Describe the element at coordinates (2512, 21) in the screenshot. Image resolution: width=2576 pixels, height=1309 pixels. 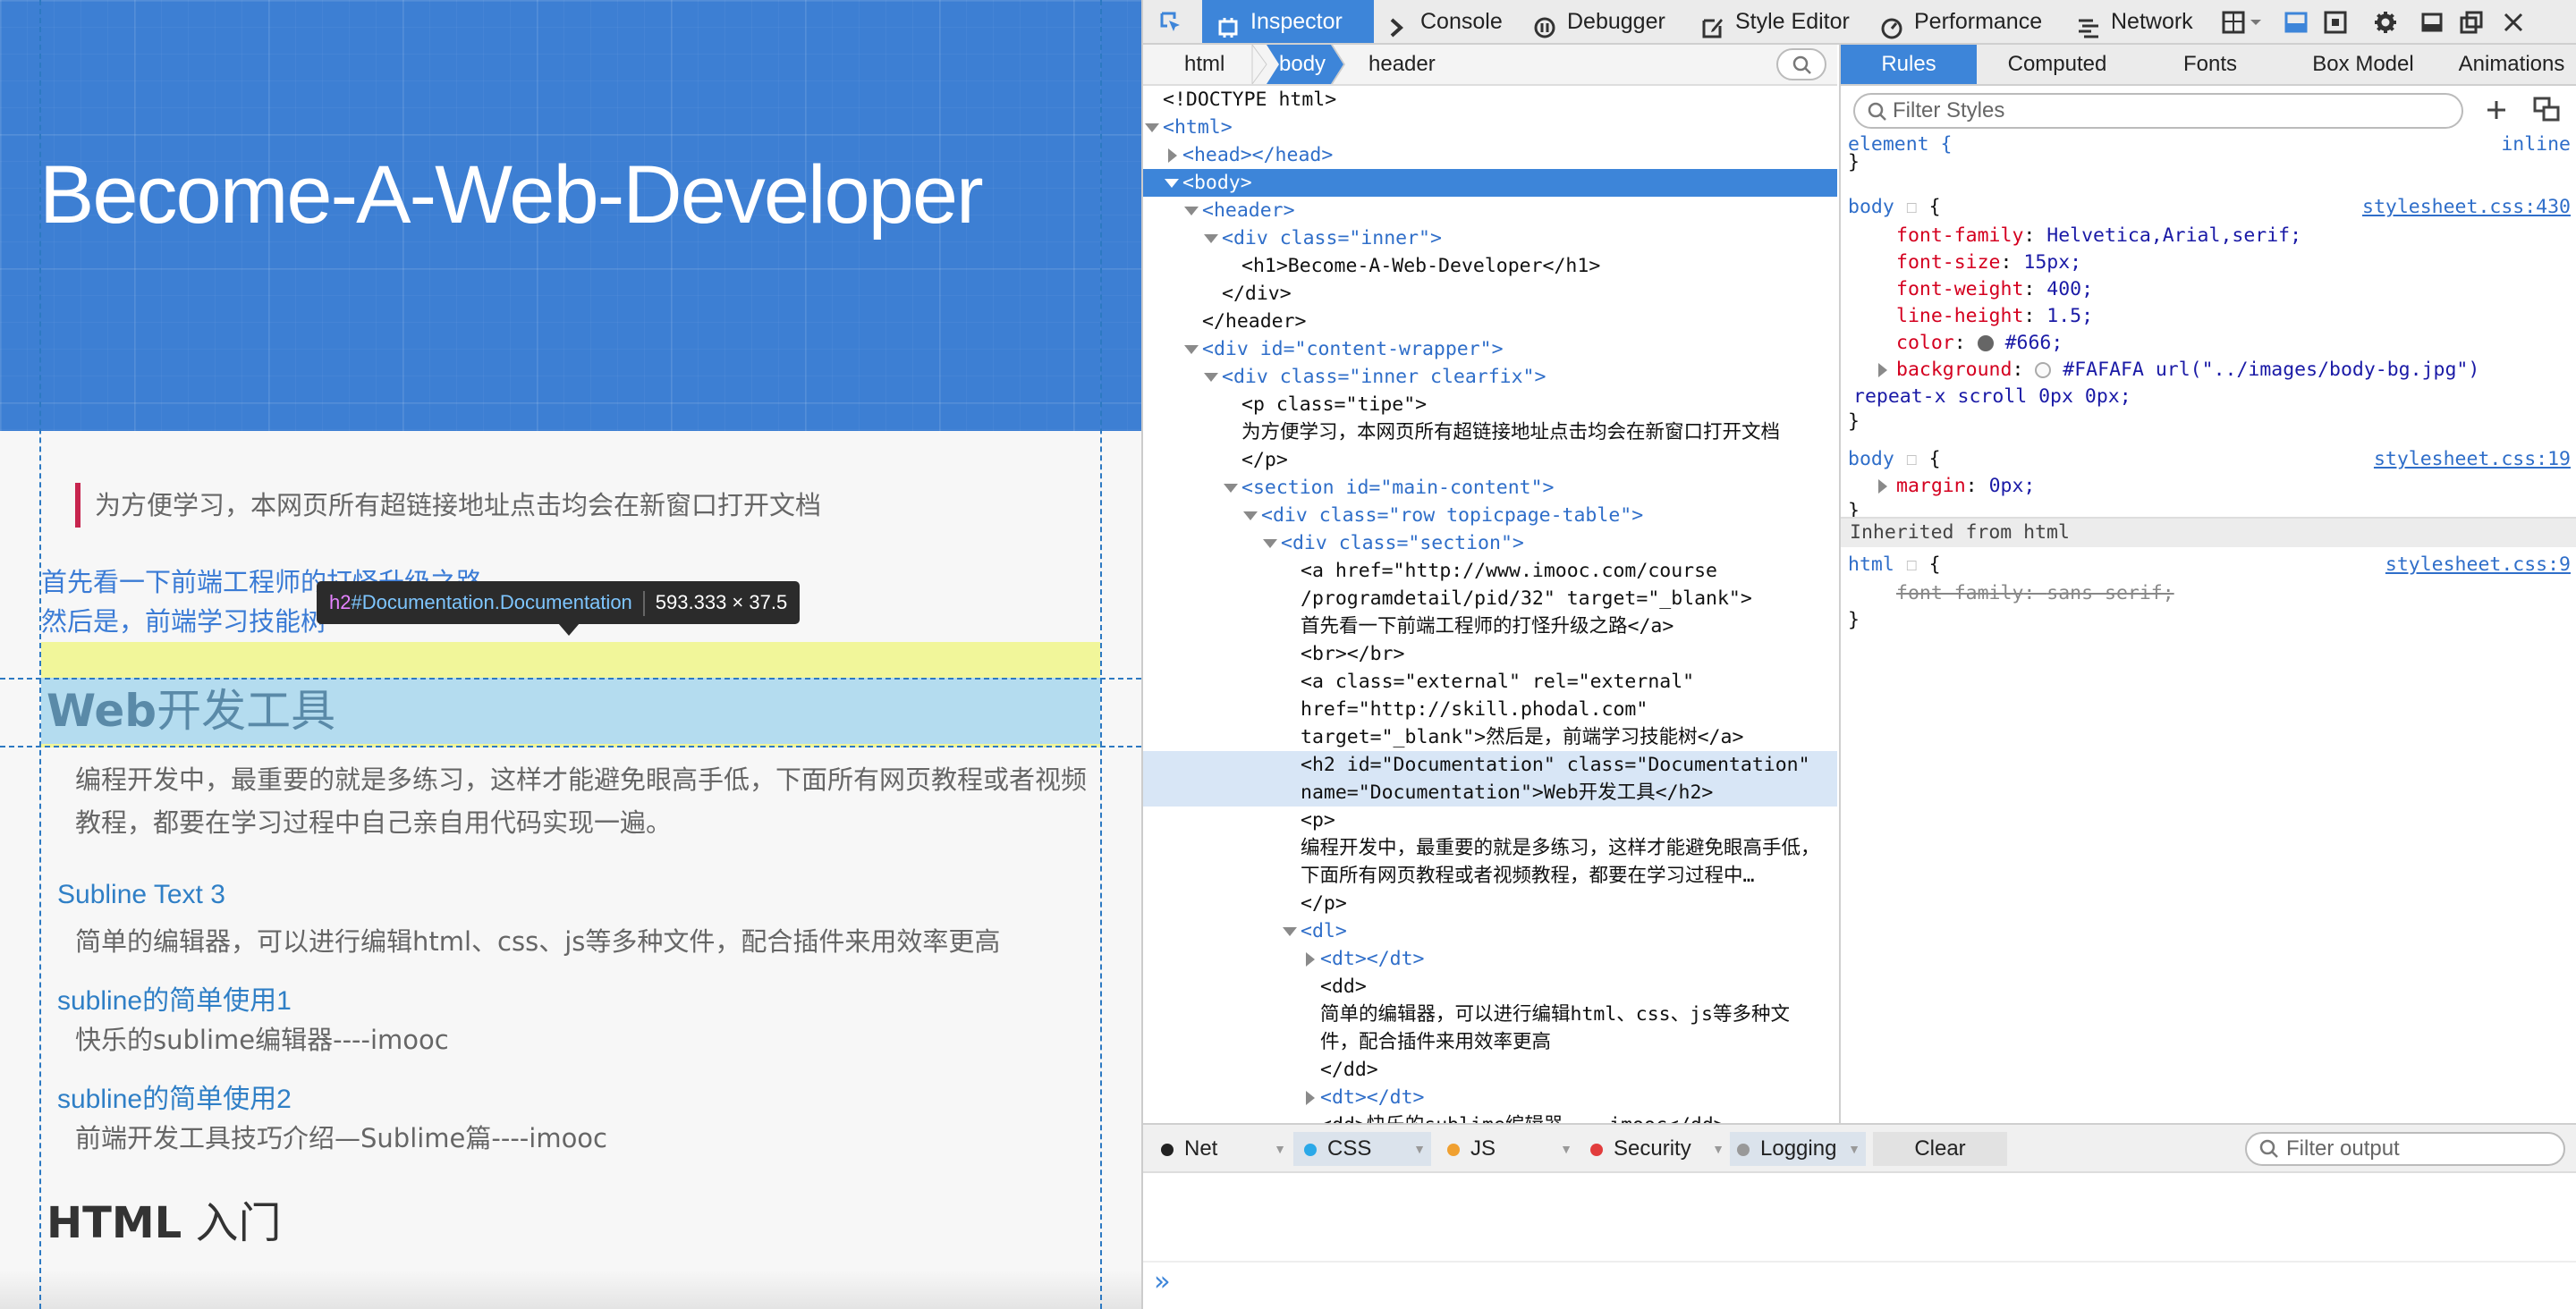
I see `close-icon` at that location.